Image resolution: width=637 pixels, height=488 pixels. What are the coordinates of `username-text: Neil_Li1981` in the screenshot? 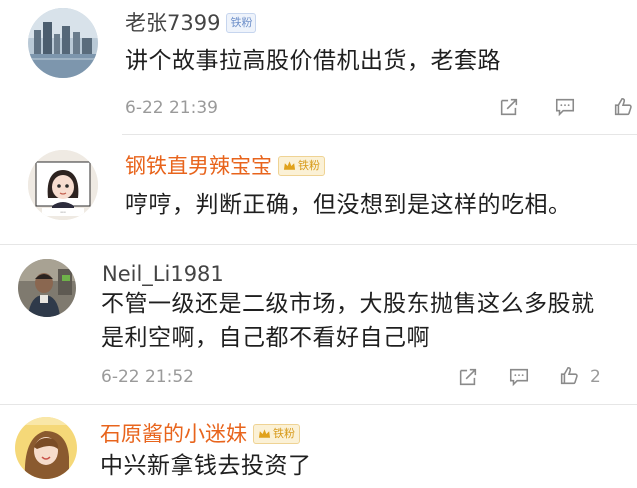 It's located at (163, 274).